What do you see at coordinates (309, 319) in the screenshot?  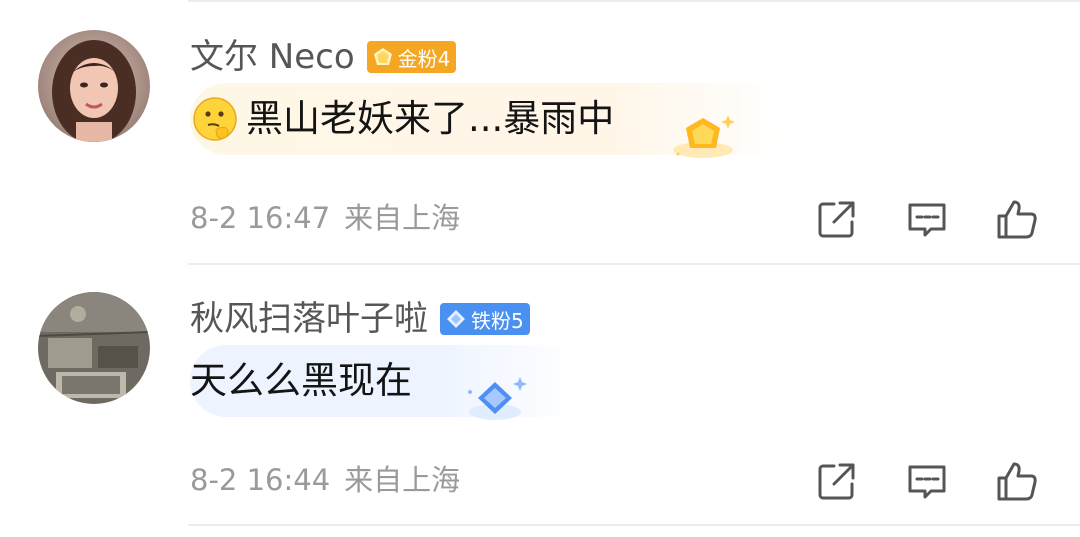 I see `username: 秋风扫落叶子啦` at bounding box center [309, 319].